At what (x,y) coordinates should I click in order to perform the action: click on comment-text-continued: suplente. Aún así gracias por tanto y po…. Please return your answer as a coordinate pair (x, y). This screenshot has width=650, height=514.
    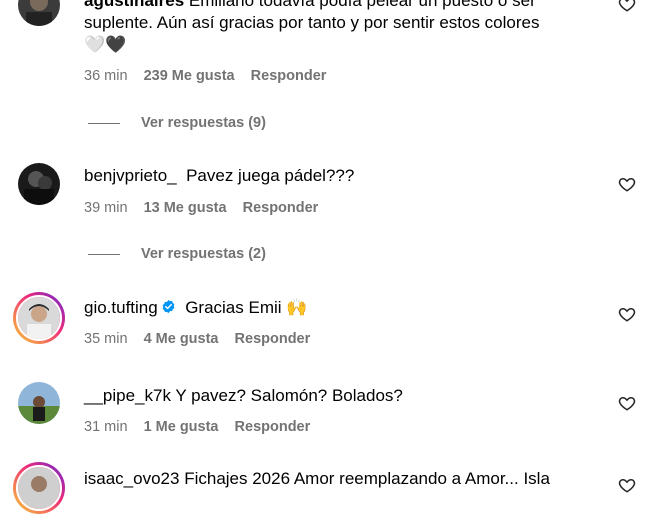
    Looking at the image, I should click on (312, 22).